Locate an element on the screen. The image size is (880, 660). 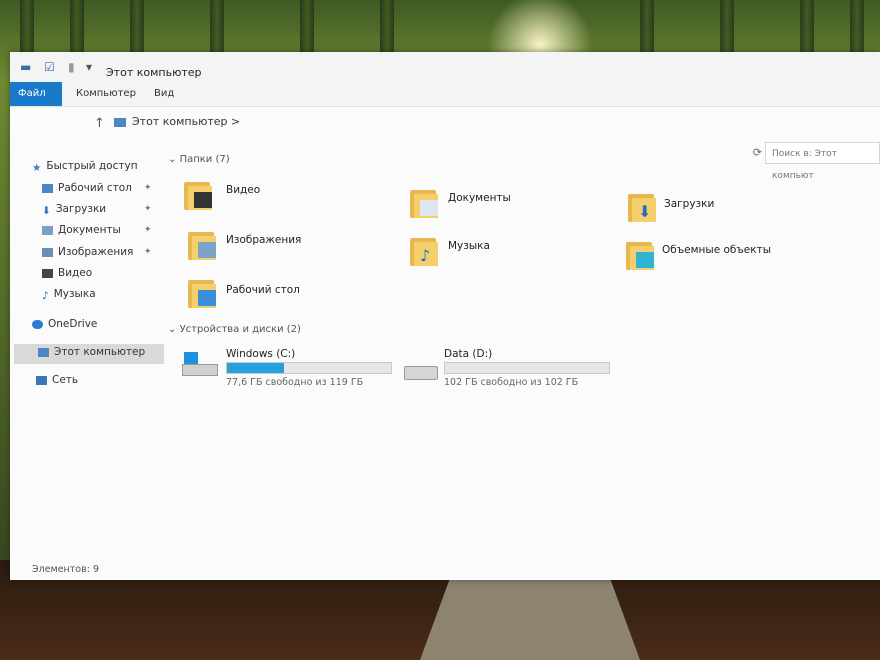
folder-downloads: Загрузки is located at coordinates (689, 204).